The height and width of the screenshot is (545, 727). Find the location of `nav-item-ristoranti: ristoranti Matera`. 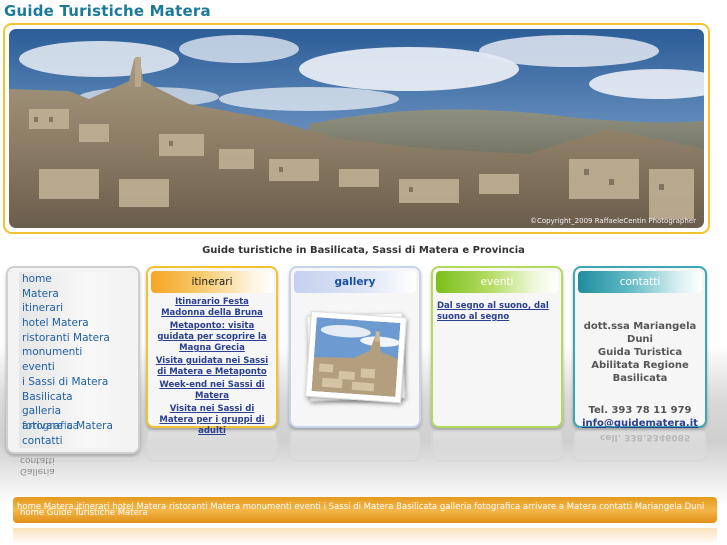

nav-item-ristoranti: ristoranti Matera is located at coordinates (73, 338).